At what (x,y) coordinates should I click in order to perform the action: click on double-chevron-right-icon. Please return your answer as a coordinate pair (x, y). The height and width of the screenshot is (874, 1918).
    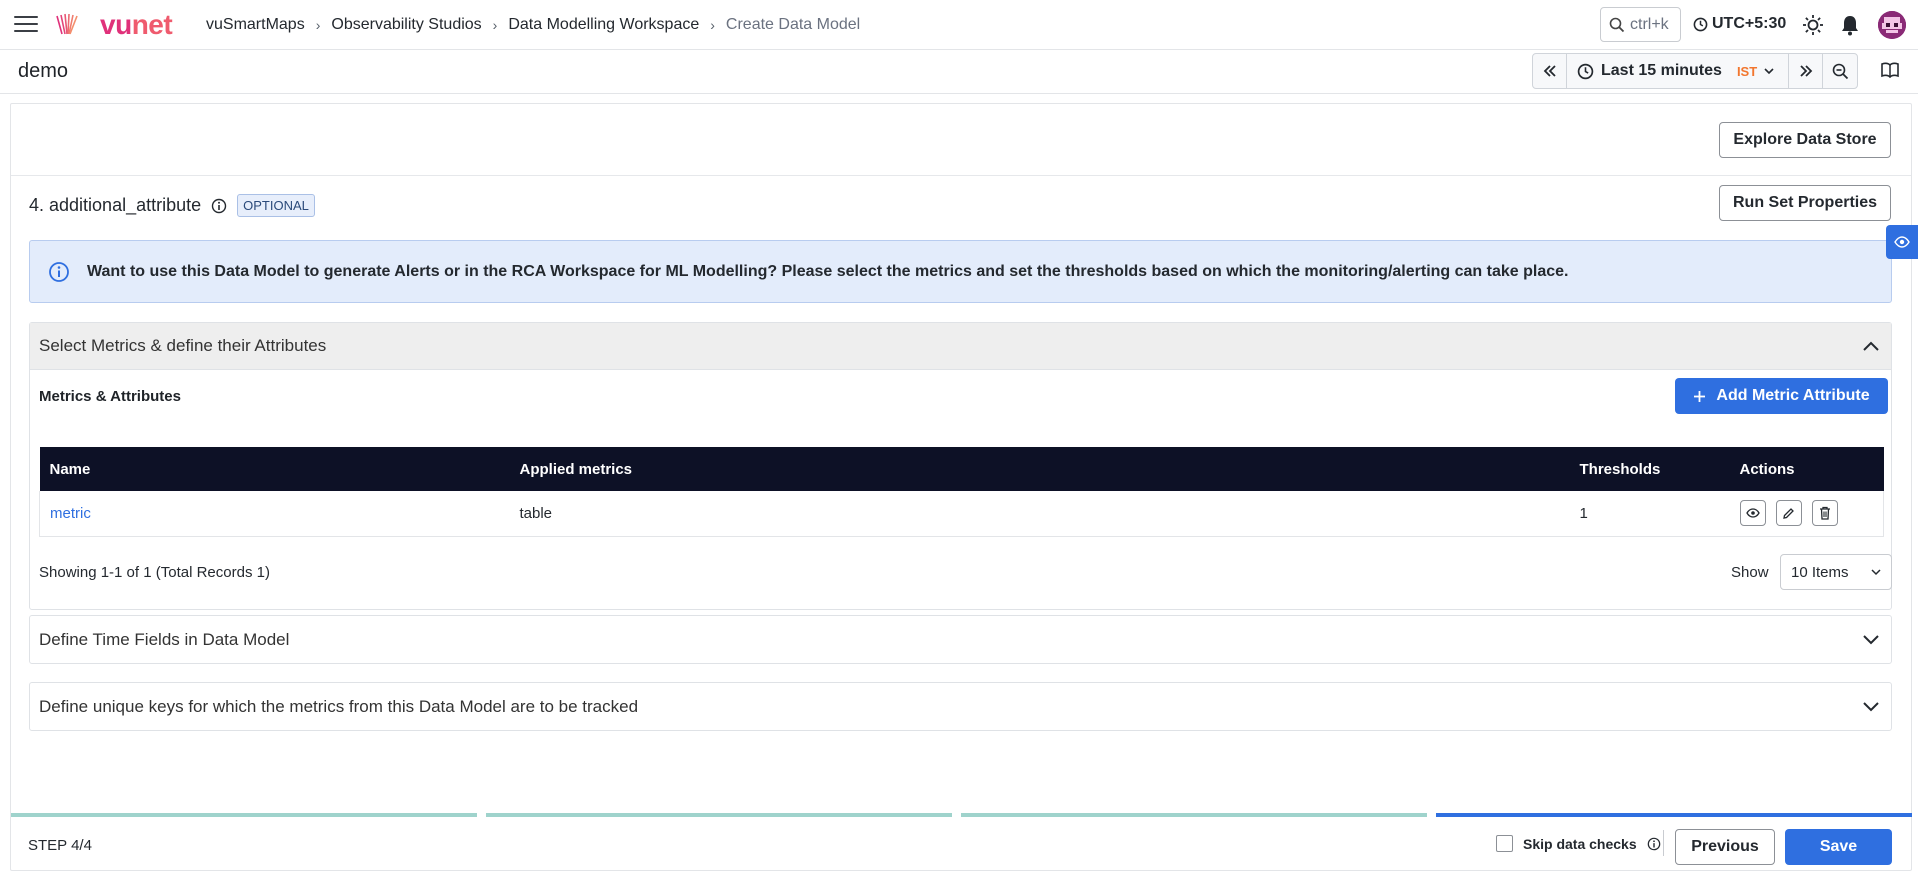
    Looking at the image, I should click on (1806, 71).